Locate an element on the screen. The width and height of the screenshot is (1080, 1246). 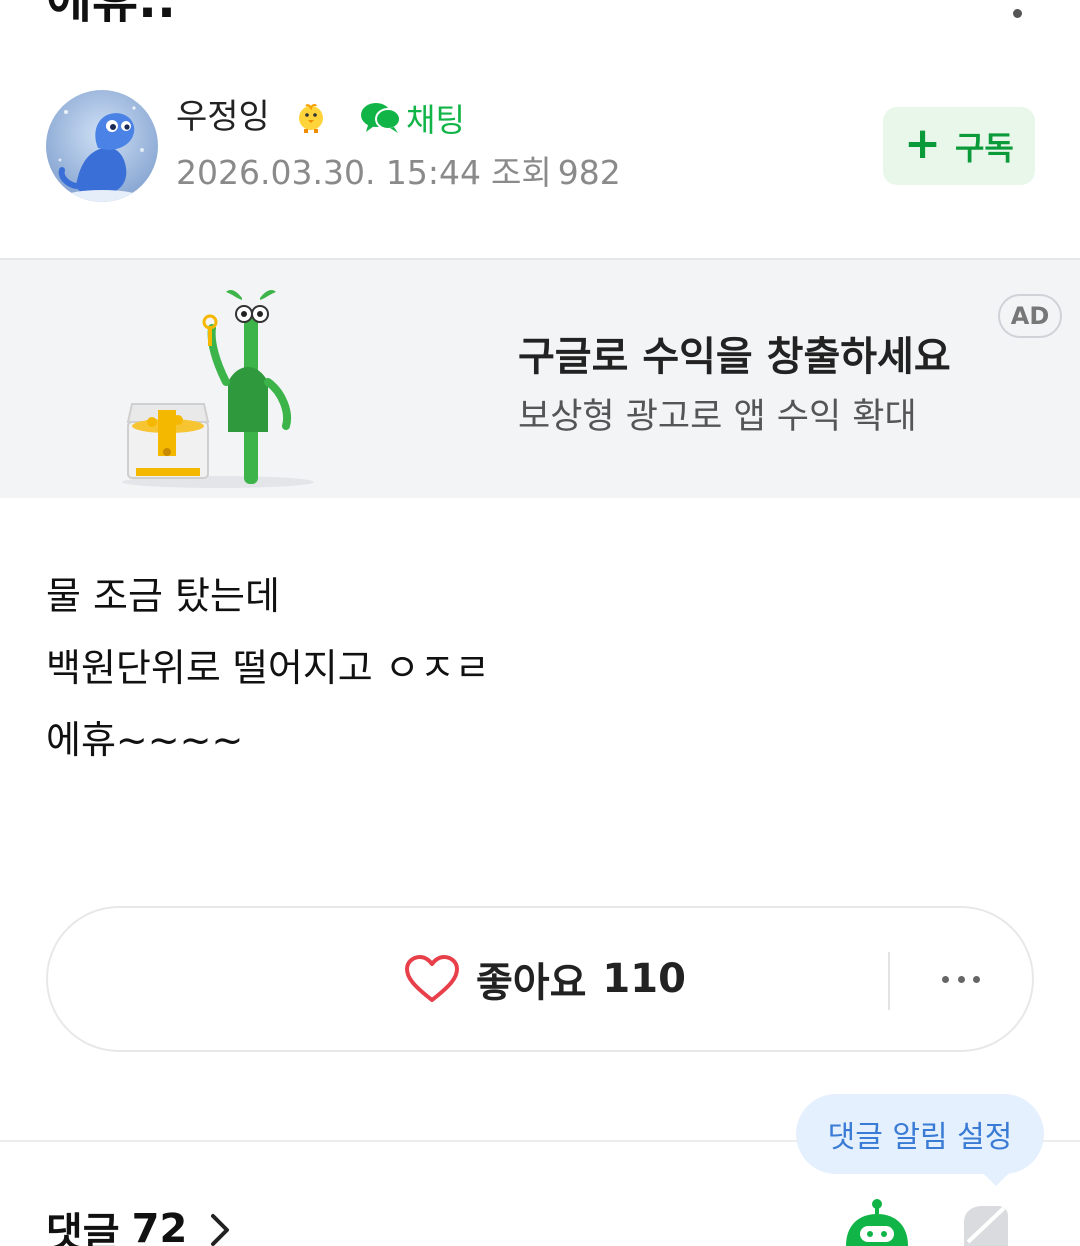
post-body-line: 물 조금 탔는데 is located at coordinates (163, 596).